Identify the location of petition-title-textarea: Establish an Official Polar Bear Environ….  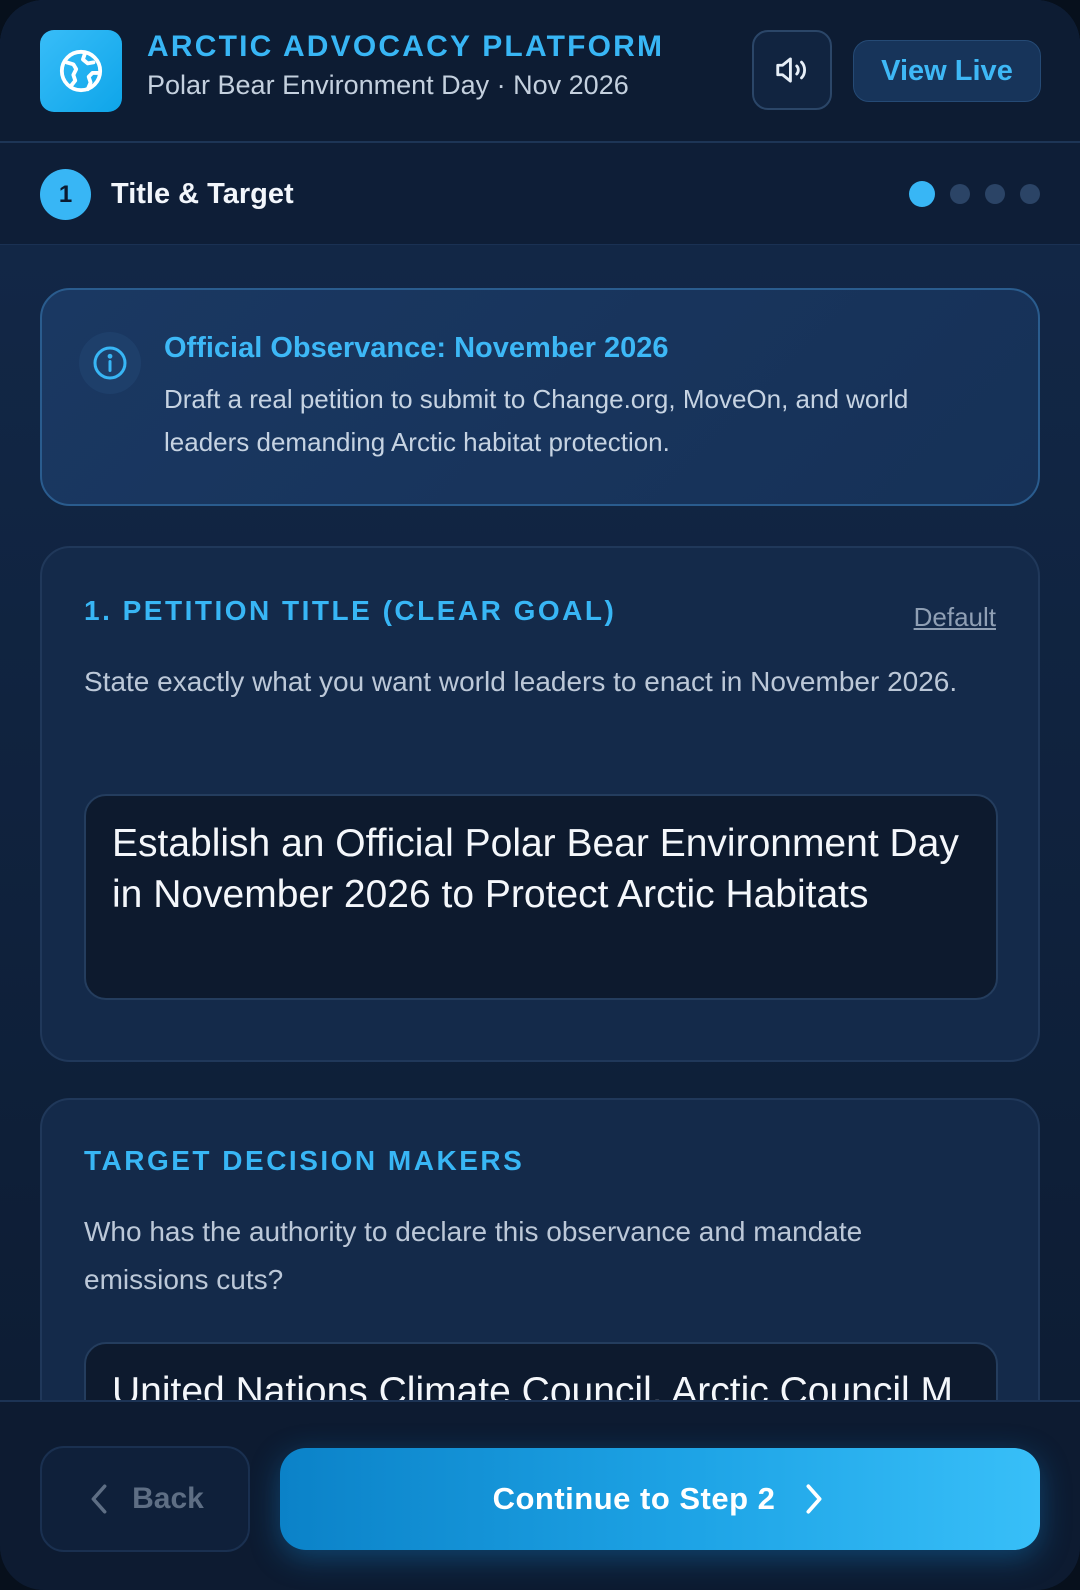
(541, 897).